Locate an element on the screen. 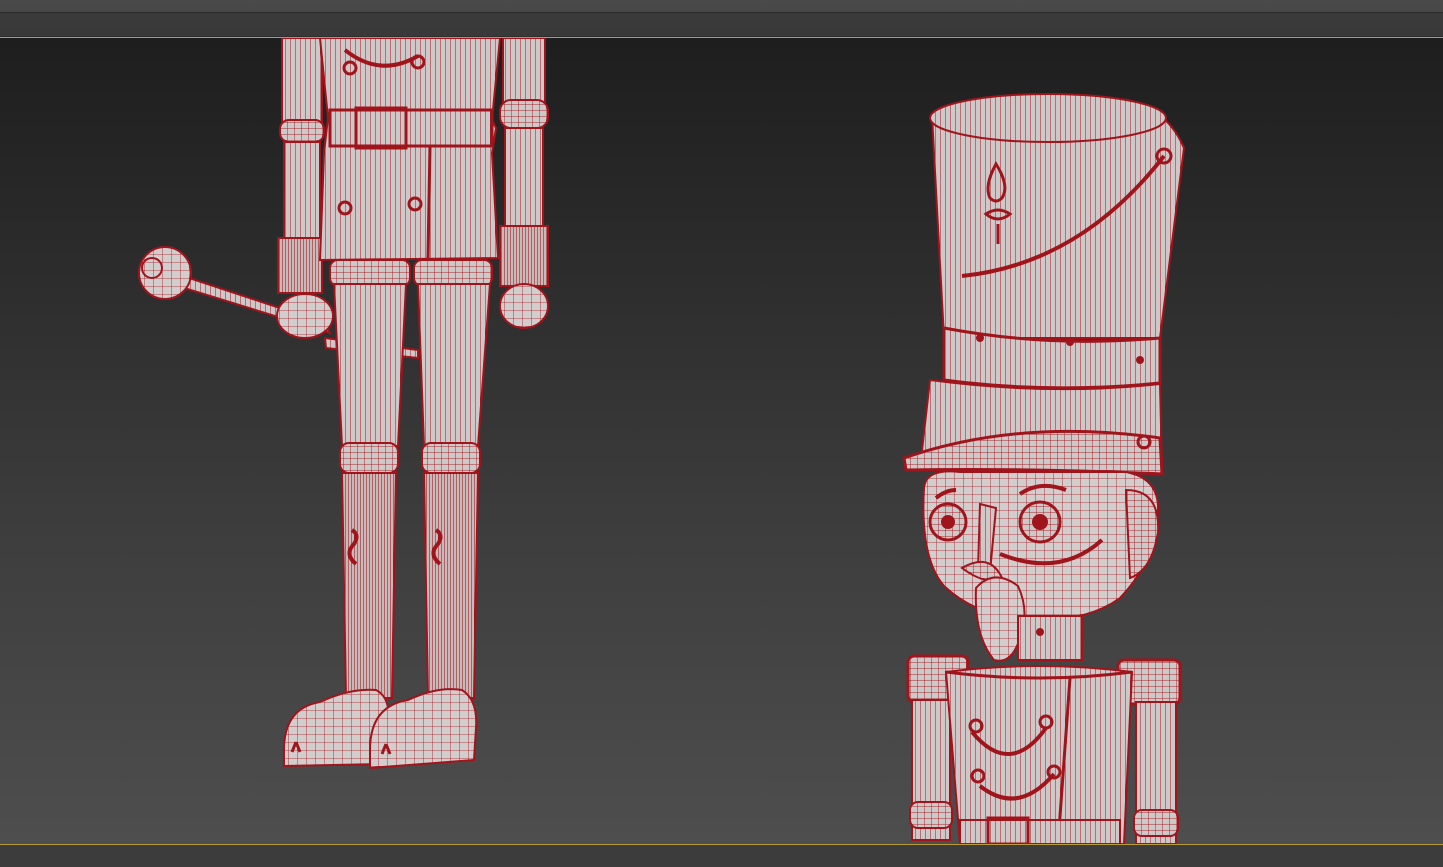  toolbar-divider is located at coordinates (721, 12).